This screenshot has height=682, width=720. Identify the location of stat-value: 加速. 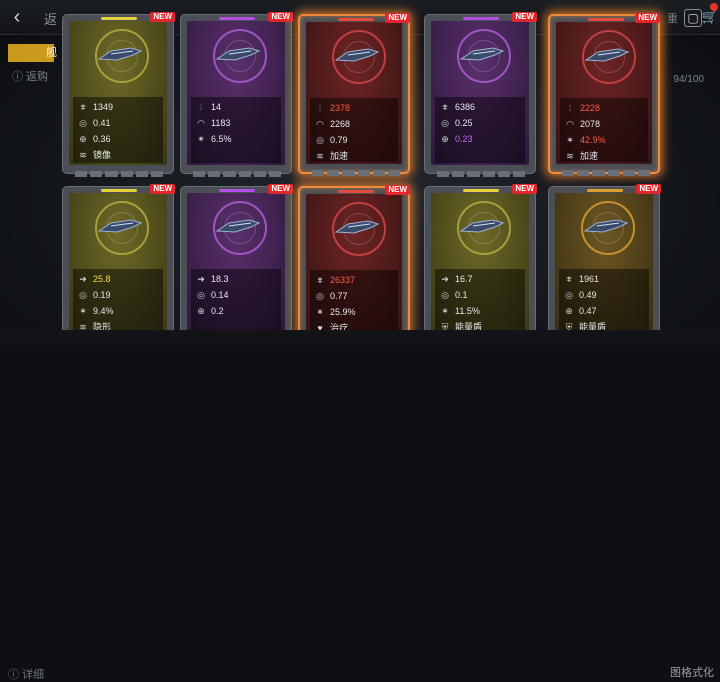
(589, 156).